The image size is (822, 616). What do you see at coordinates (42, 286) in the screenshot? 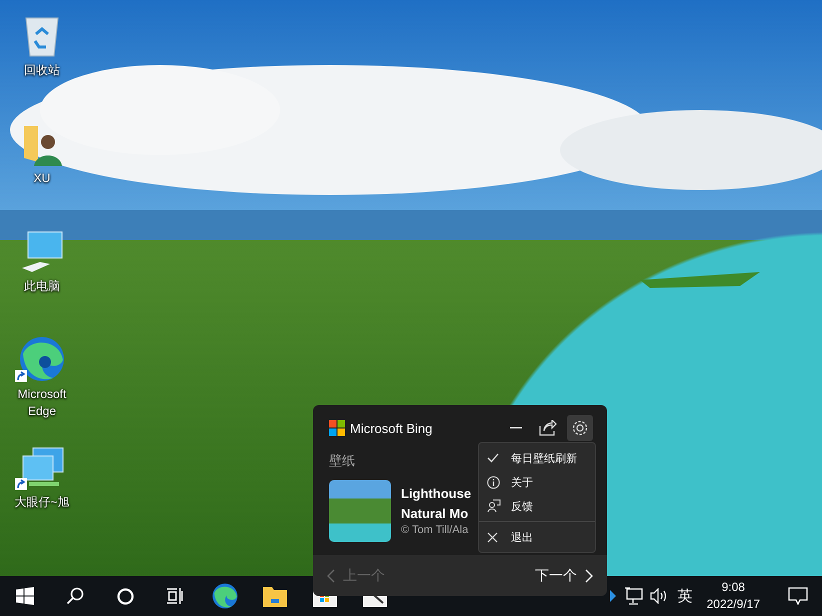
I see `desktop-icon-label: 此电脑` at bounding box center [42, 286].